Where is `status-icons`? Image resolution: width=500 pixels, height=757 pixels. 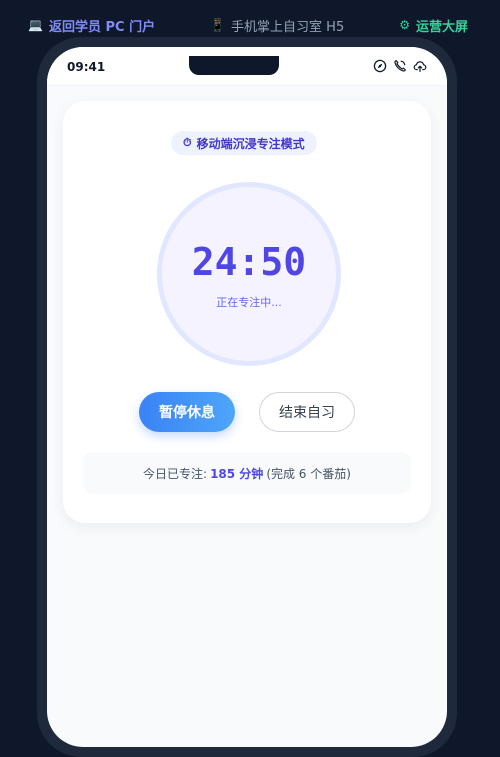
status-icons is located at coordinates (400, 66).